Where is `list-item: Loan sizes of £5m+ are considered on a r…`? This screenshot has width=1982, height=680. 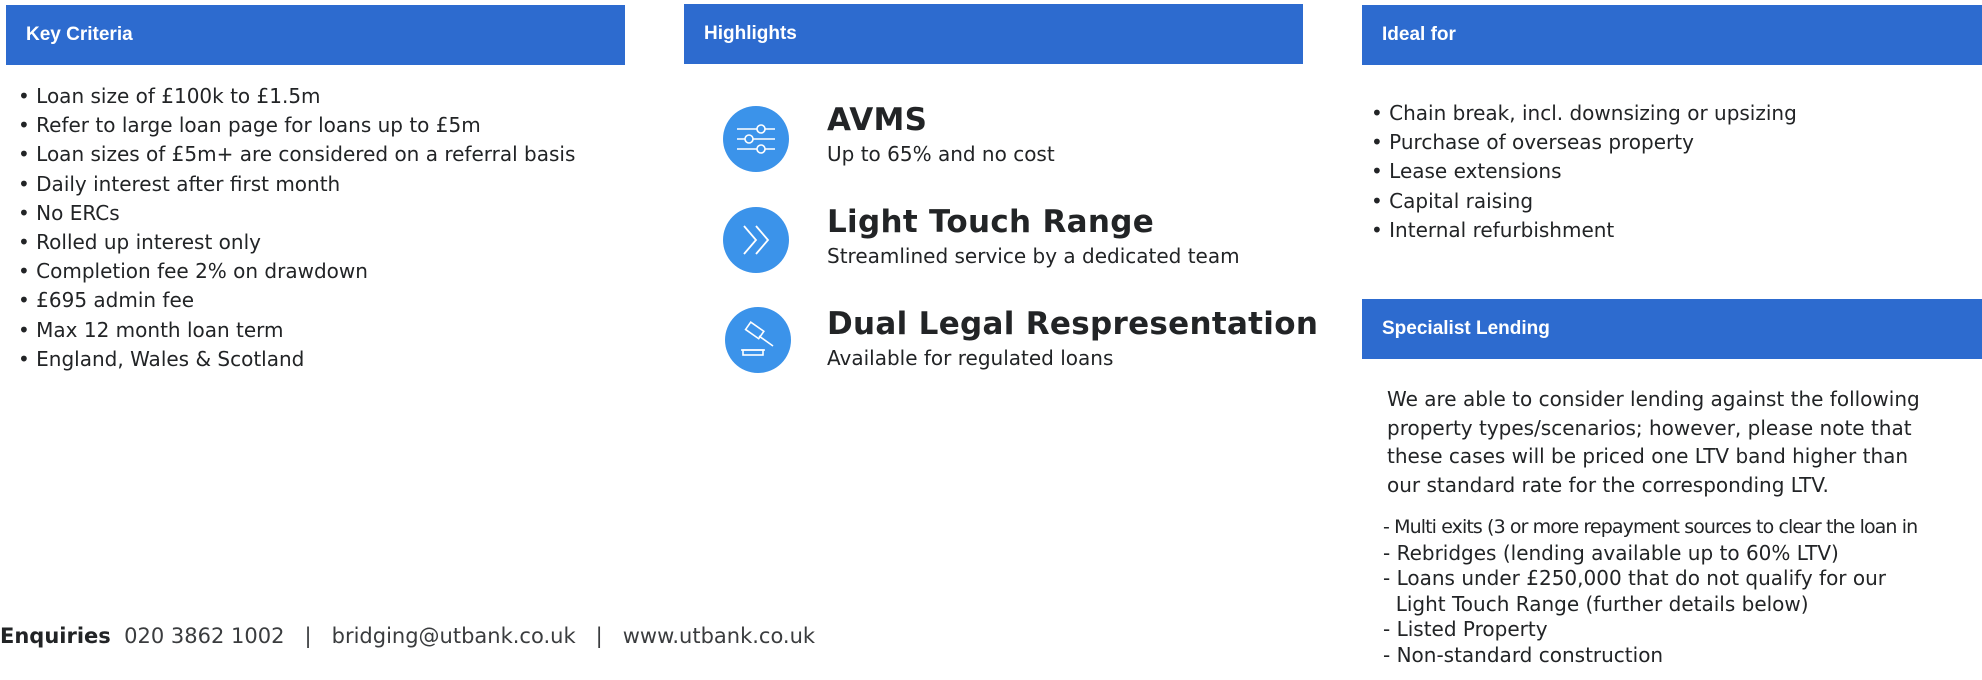
list-item: Loan sizes of £5m+ are considered on a r… is located at coordinates (296, 154).